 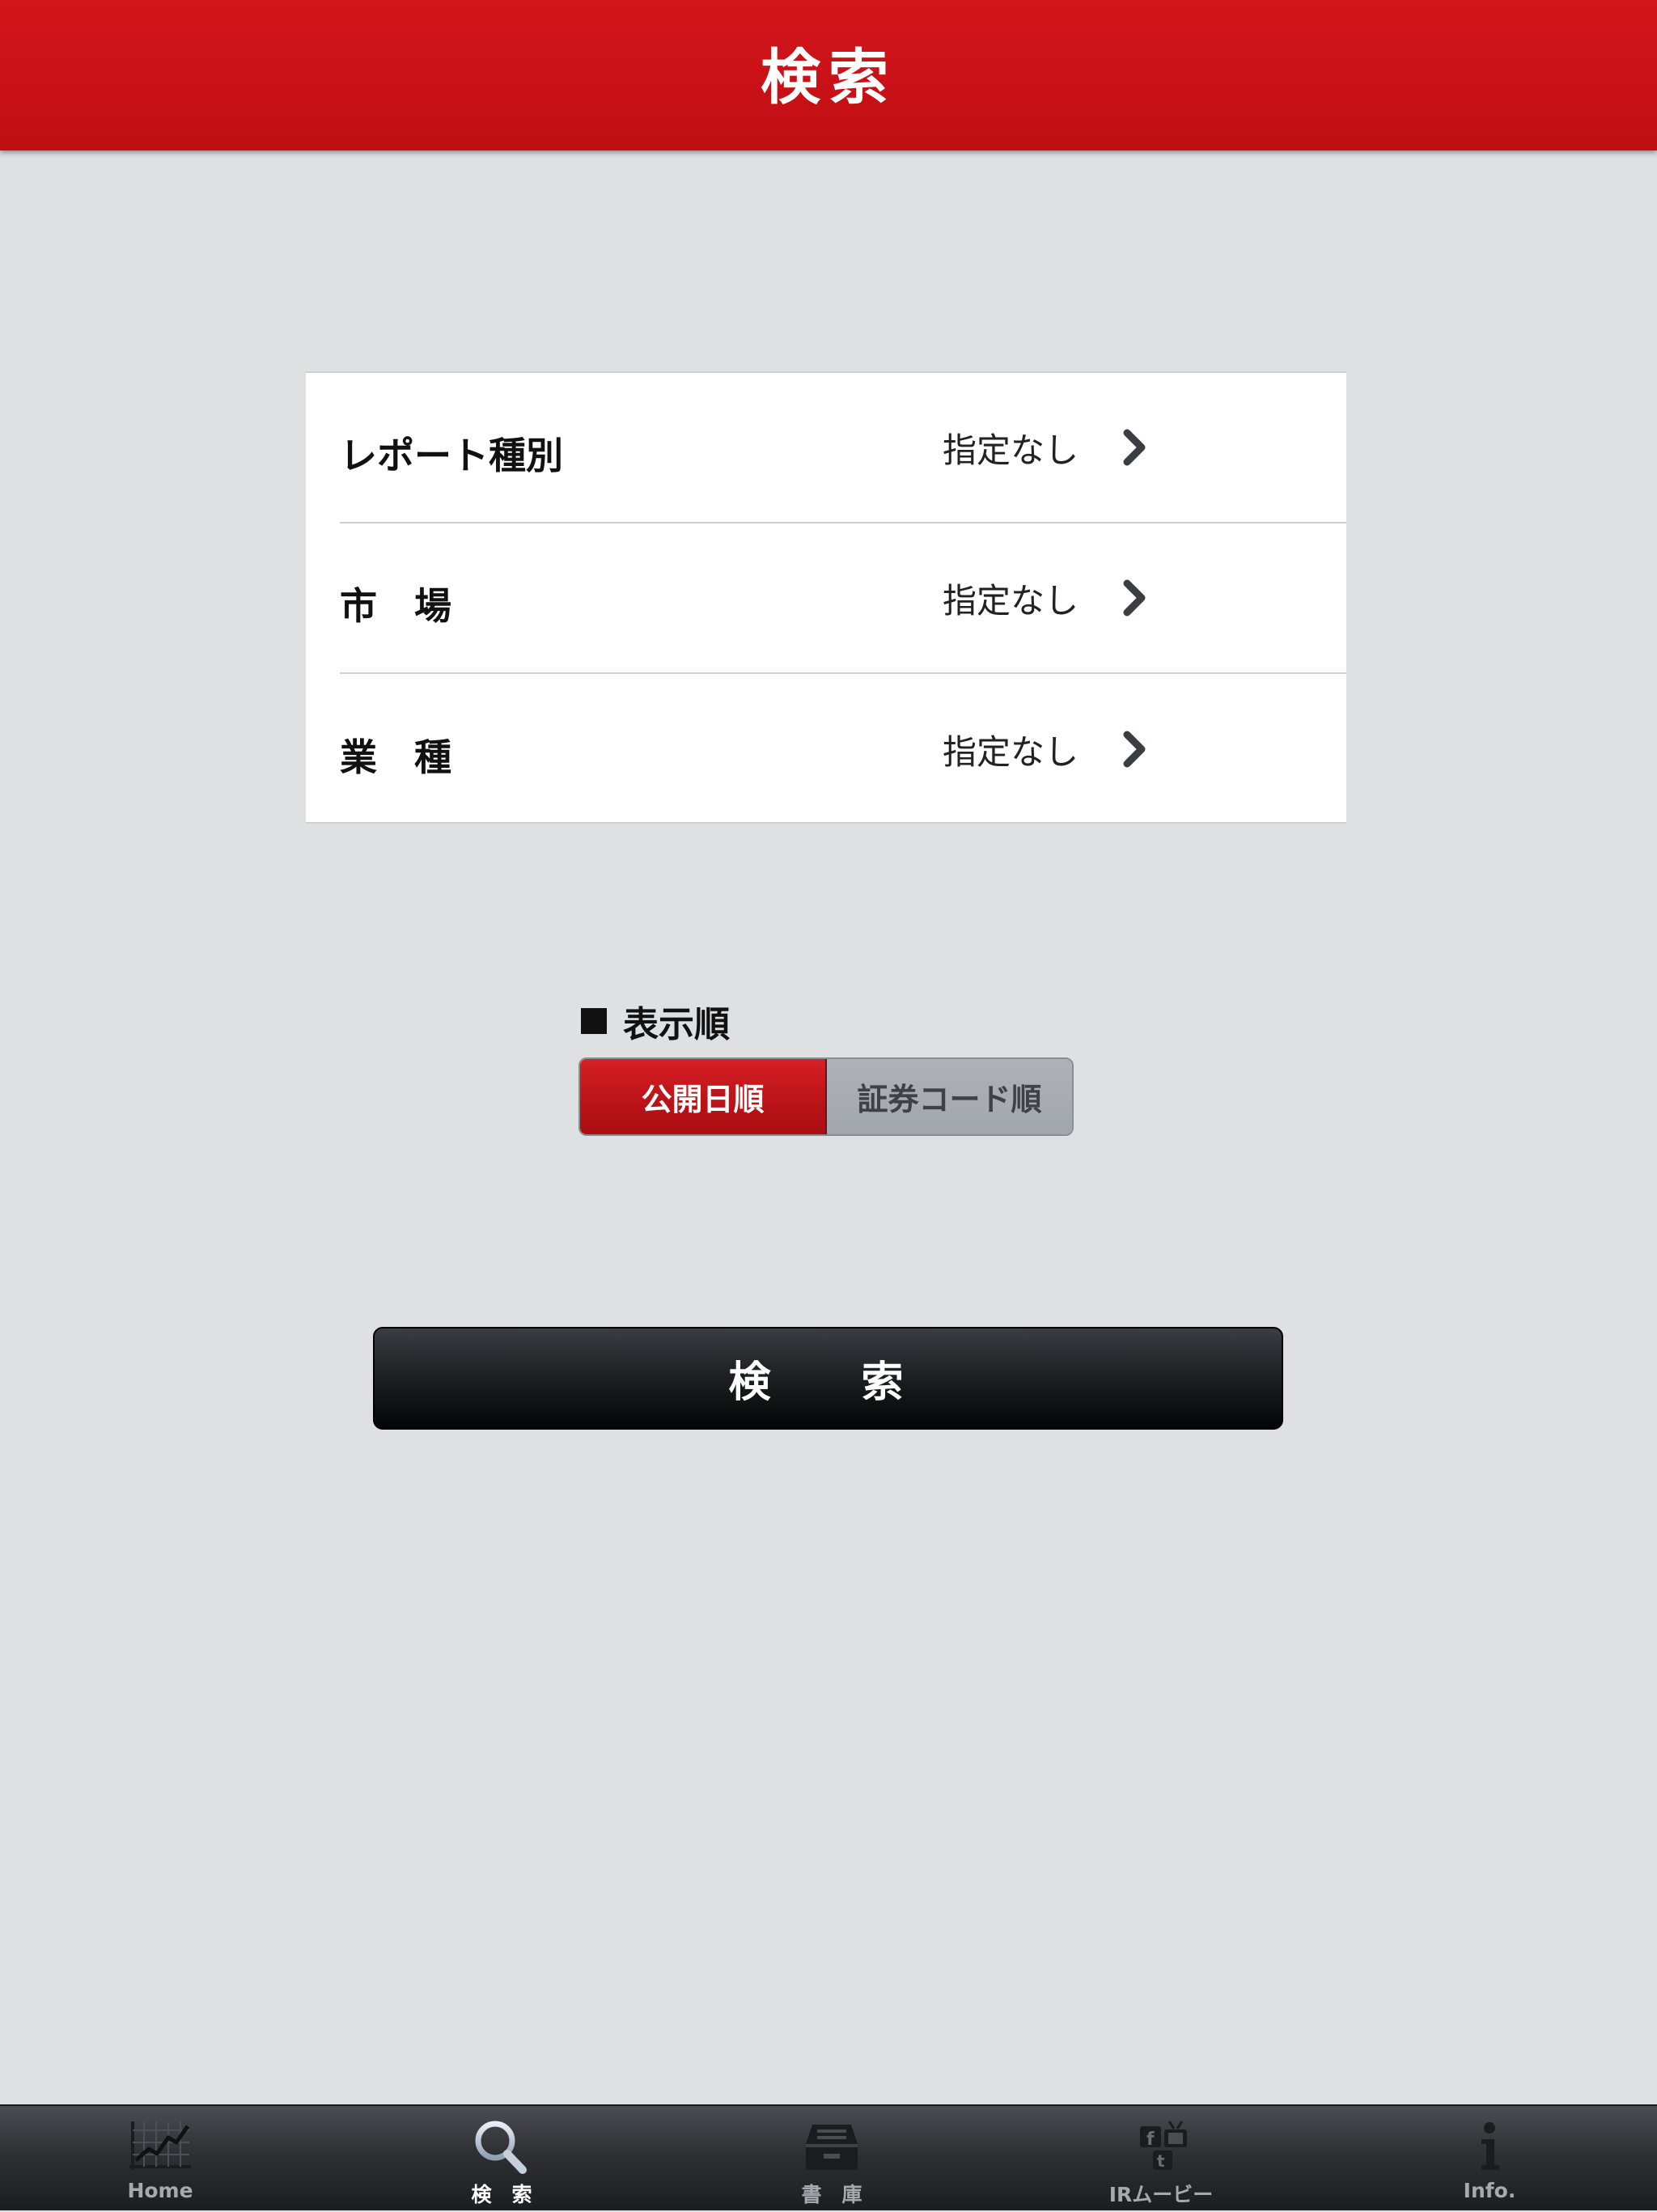 I want to click on navigation-bar: 検索, so click(x=828, y=75).